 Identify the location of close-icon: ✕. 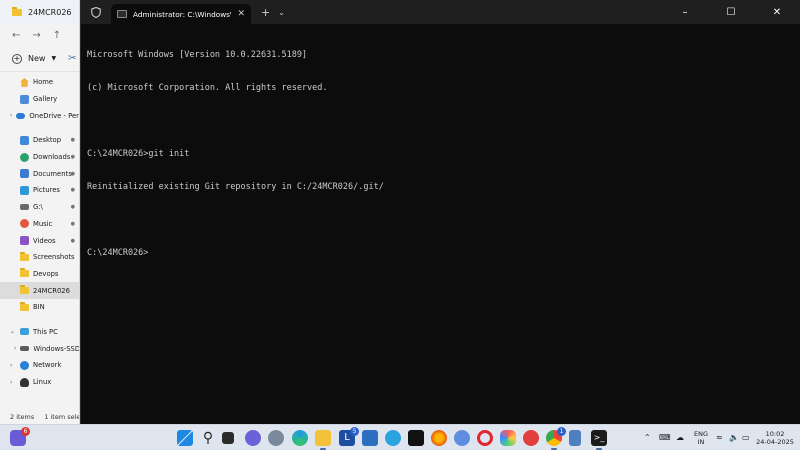
(777, 12).